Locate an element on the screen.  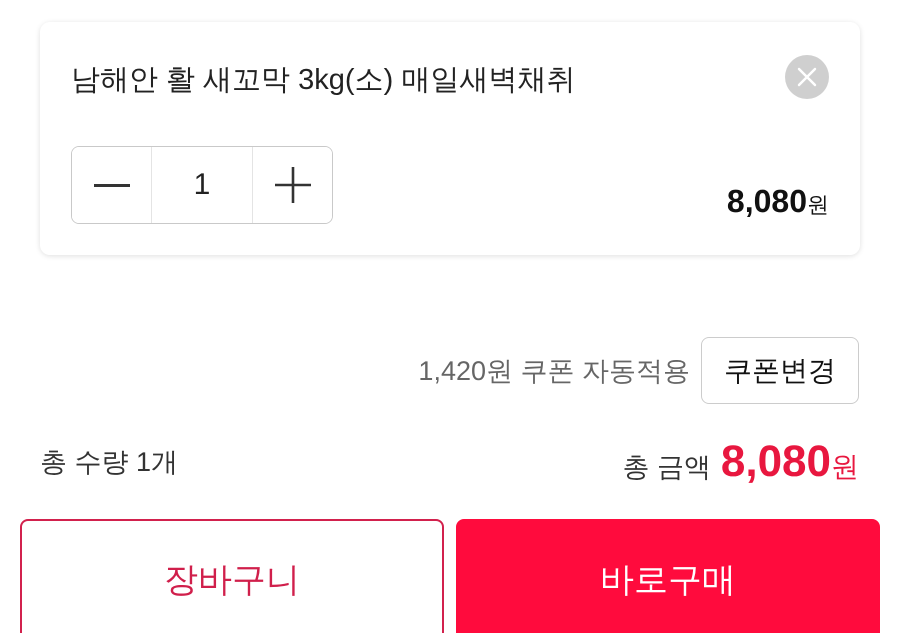
close-icon is located at coordinates (807, 77).